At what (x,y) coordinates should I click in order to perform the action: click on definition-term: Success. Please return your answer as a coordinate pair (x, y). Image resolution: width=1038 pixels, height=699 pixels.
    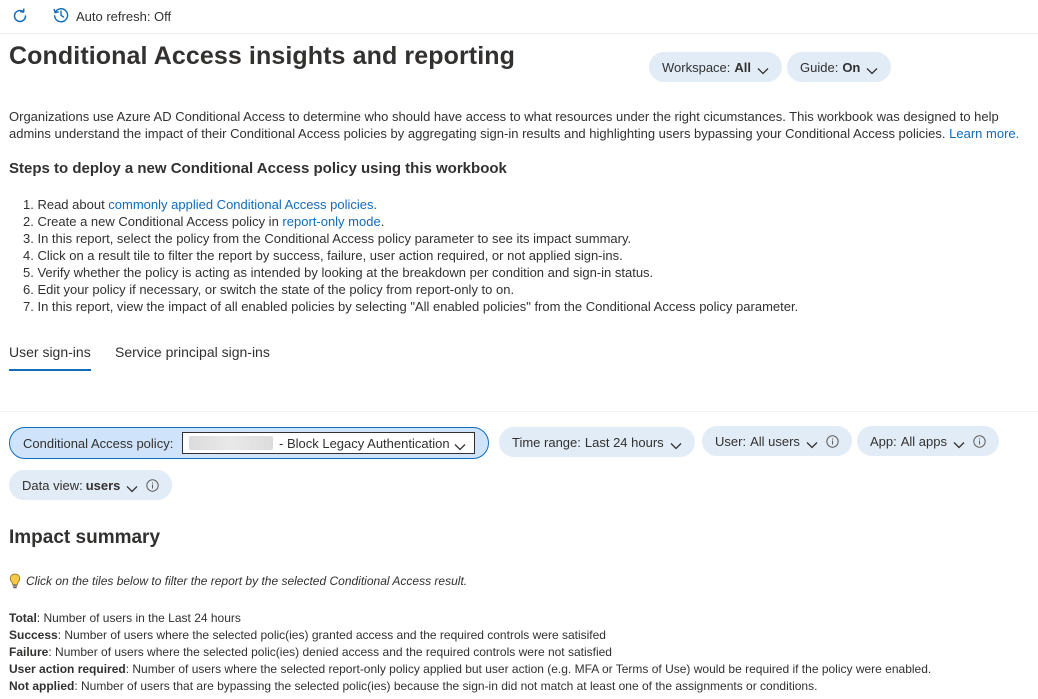
    Looking at the image, I should click on (33, 635).